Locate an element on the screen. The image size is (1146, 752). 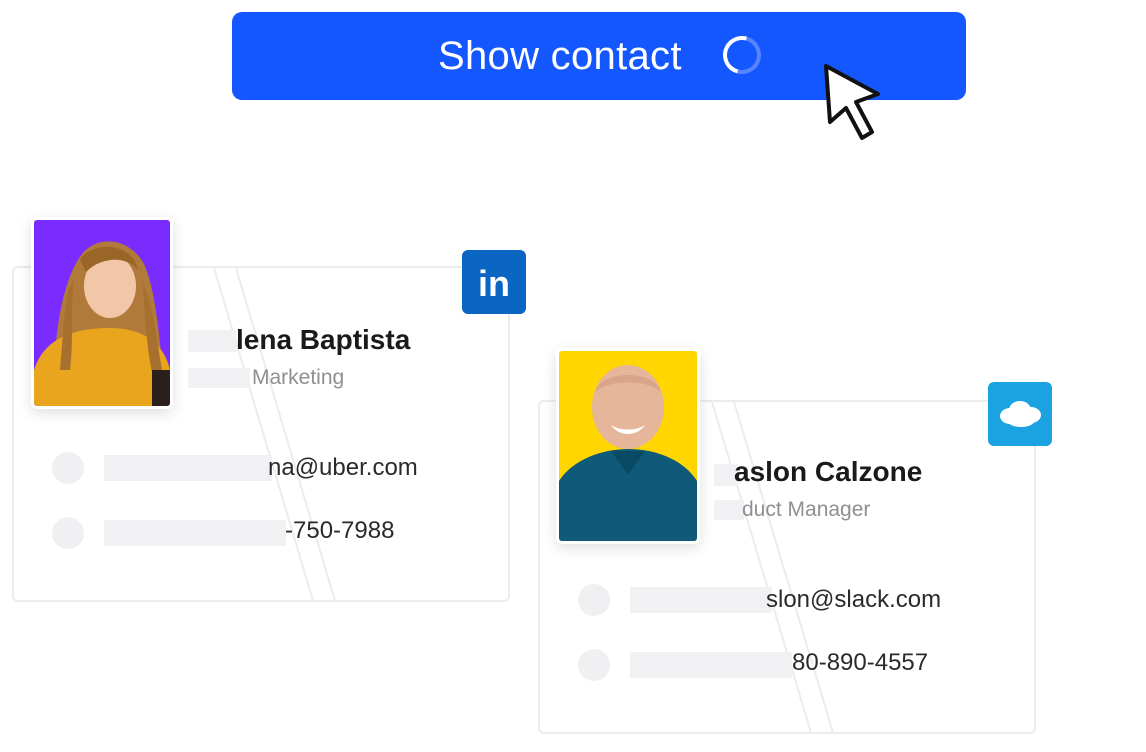
salesforce-cloud-icon is located at coordinates (1020, 414).